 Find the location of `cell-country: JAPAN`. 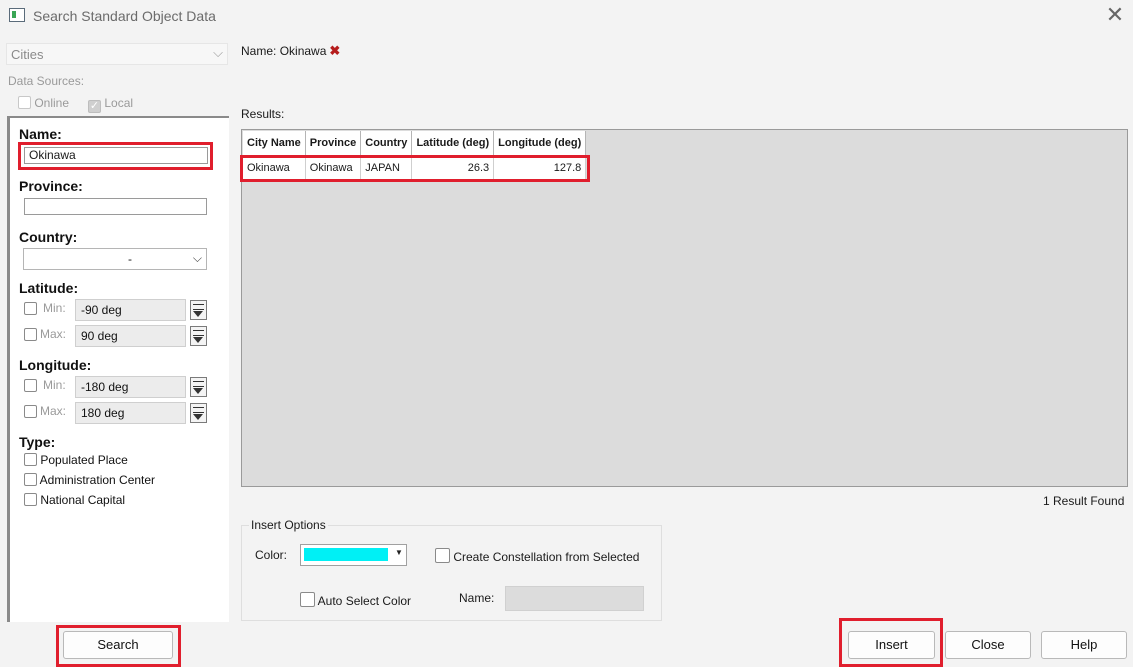

cell-country: JAPAN is located at coordinates (386, 167).